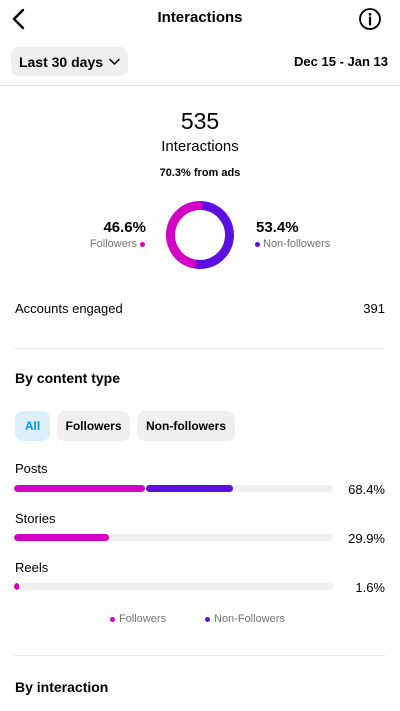 This screenshot has width=400, height=711. What do you see at coordinates (32, 426) in the screenshot?
I see `chip-all: All` at bounding box center [32, 426].